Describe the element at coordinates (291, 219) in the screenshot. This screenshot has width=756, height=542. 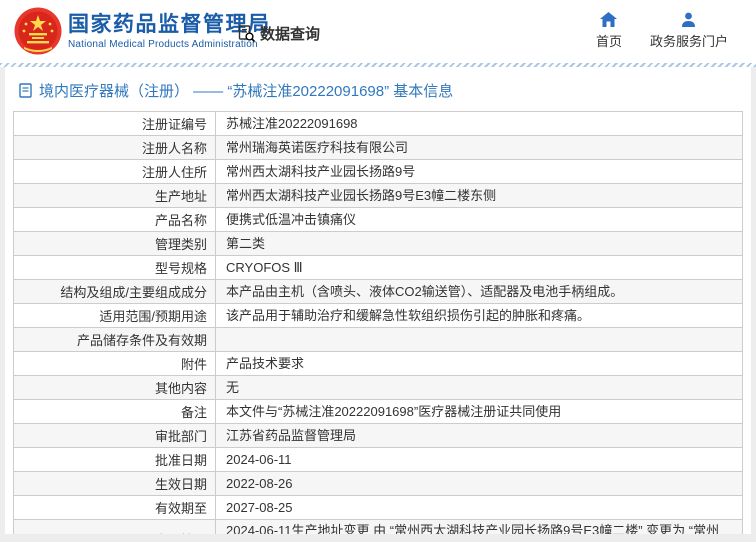
I see `row-value: 便携式低温冲击镇痛仪` at that location.